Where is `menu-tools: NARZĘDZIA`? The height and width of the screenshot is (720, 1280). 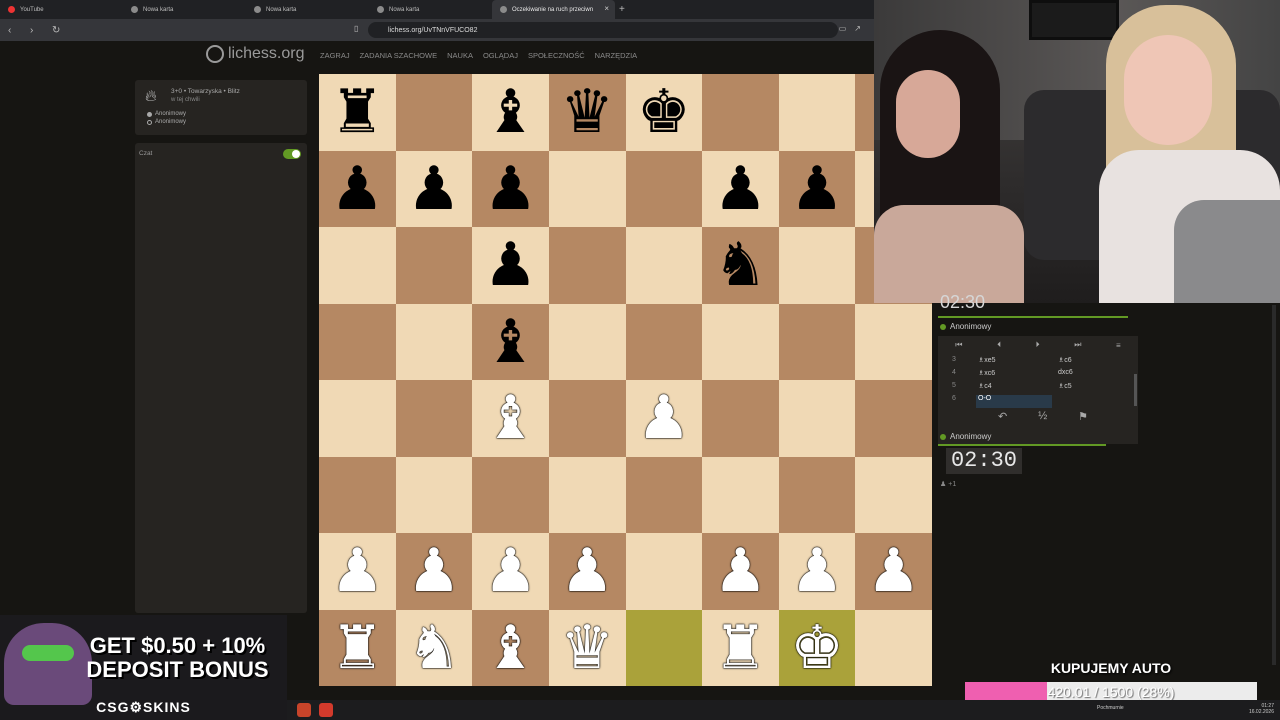
menu-tools: NARZĘDZIA is located at coordinates (616, 55).